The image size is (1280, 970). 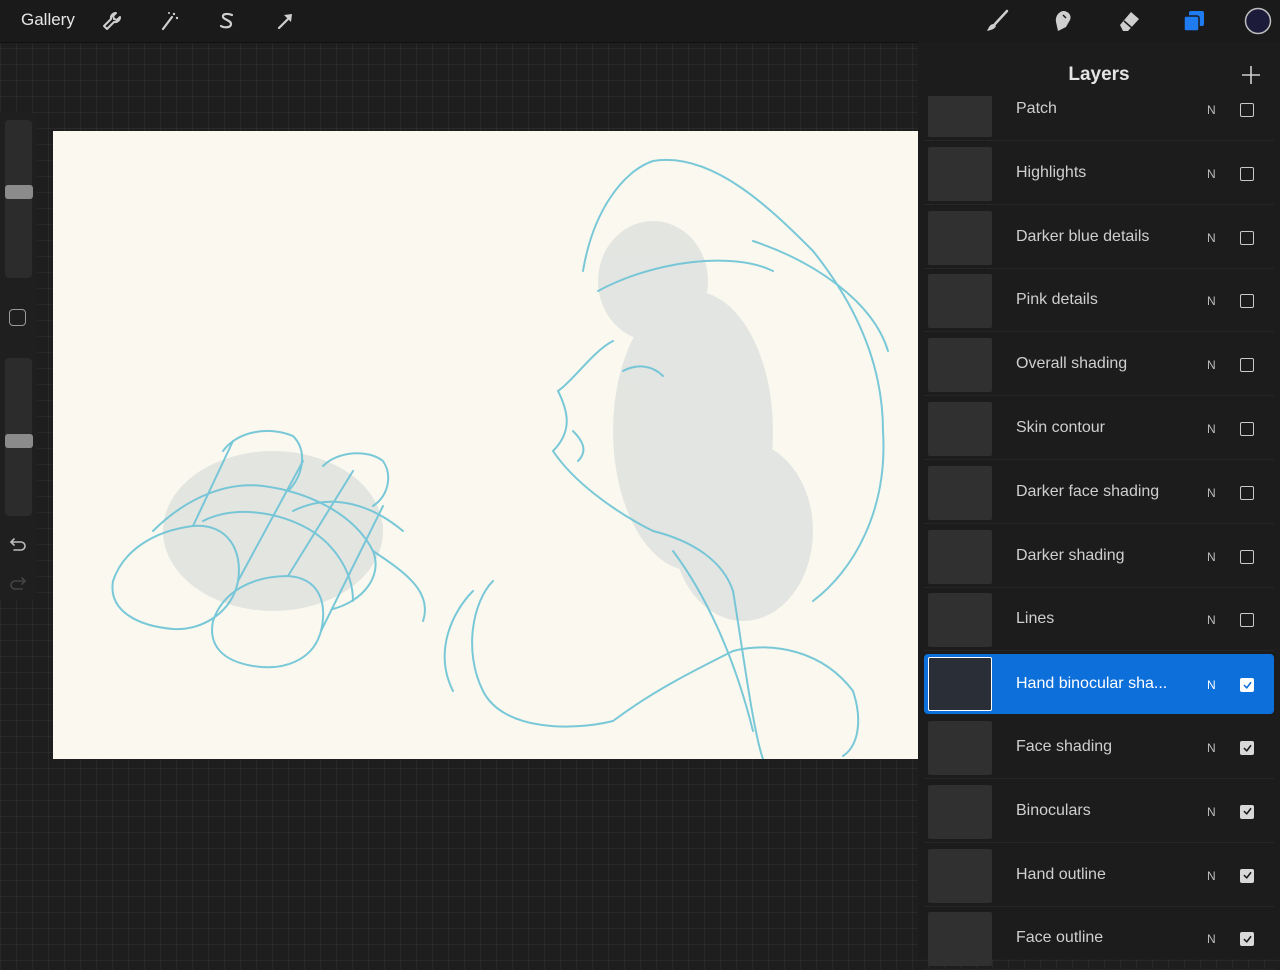 I want to click on selection-s-icon, so click(x=227, y=21).